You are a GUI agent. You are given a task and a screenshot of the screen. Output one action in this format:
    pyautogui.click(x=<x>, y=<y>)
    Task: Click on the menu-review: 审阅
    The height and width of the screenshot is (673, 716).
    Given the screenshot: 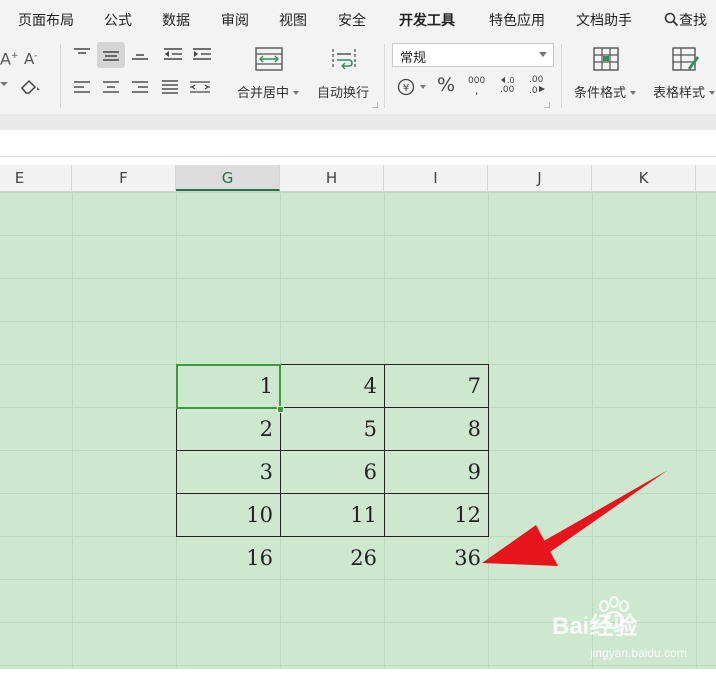 What is the action you would take?
    pyautogui.click(x=235, y=20)
    